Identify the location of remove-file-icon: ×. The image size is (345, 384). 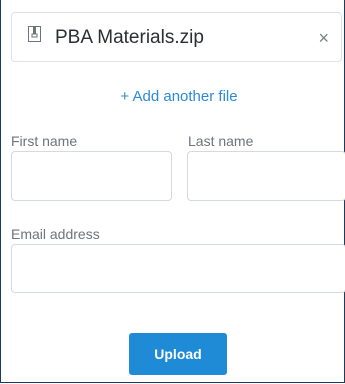
(323, 38).